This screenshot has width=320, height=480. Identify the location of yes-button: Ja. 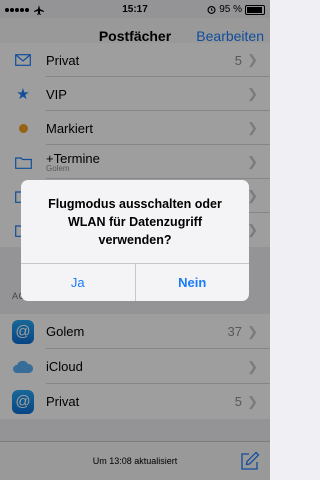
(78, 282).